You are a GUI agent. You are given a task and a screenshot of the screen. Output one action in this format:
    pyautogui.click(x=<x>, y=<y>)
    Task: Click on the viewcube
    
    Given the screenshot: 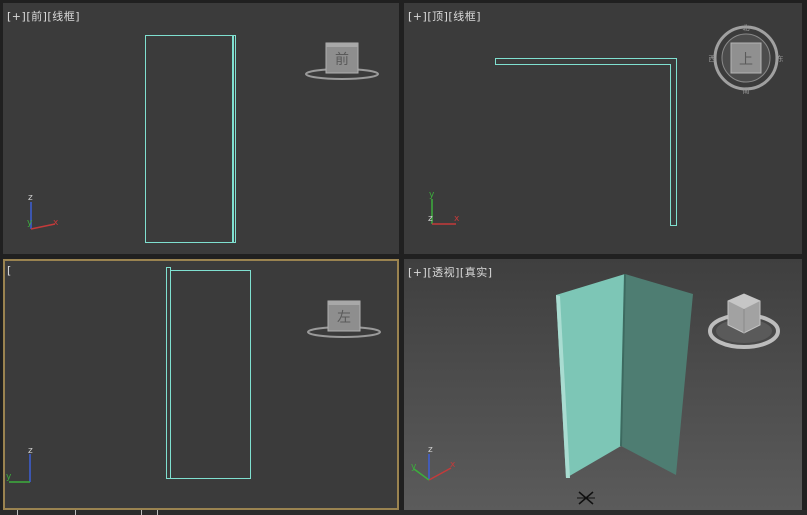 What is the action you would take?
    pyautogui.click(x=744, y=321)
    